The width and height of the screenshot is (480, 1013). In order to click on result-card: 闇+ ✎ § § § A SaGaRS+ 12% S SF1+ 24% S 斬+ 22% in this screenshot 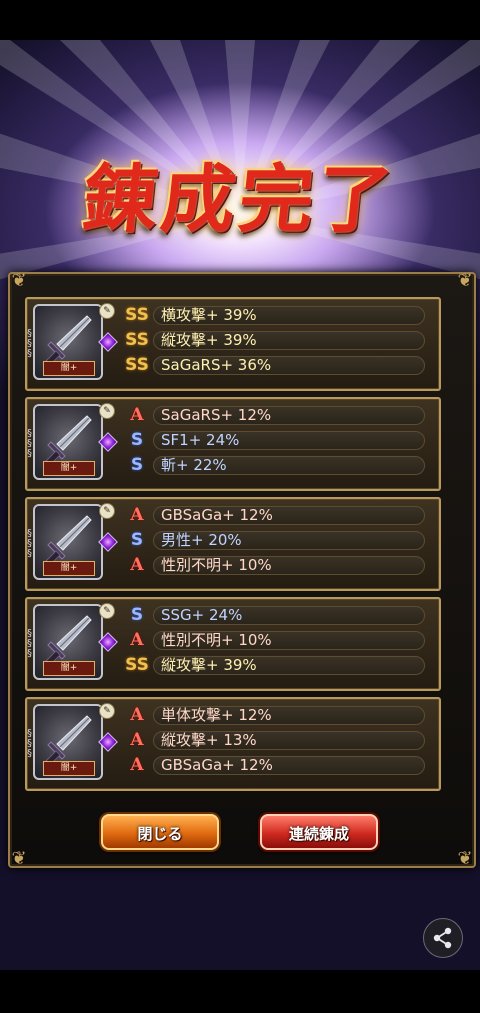, I will do `click(233, 444)`.